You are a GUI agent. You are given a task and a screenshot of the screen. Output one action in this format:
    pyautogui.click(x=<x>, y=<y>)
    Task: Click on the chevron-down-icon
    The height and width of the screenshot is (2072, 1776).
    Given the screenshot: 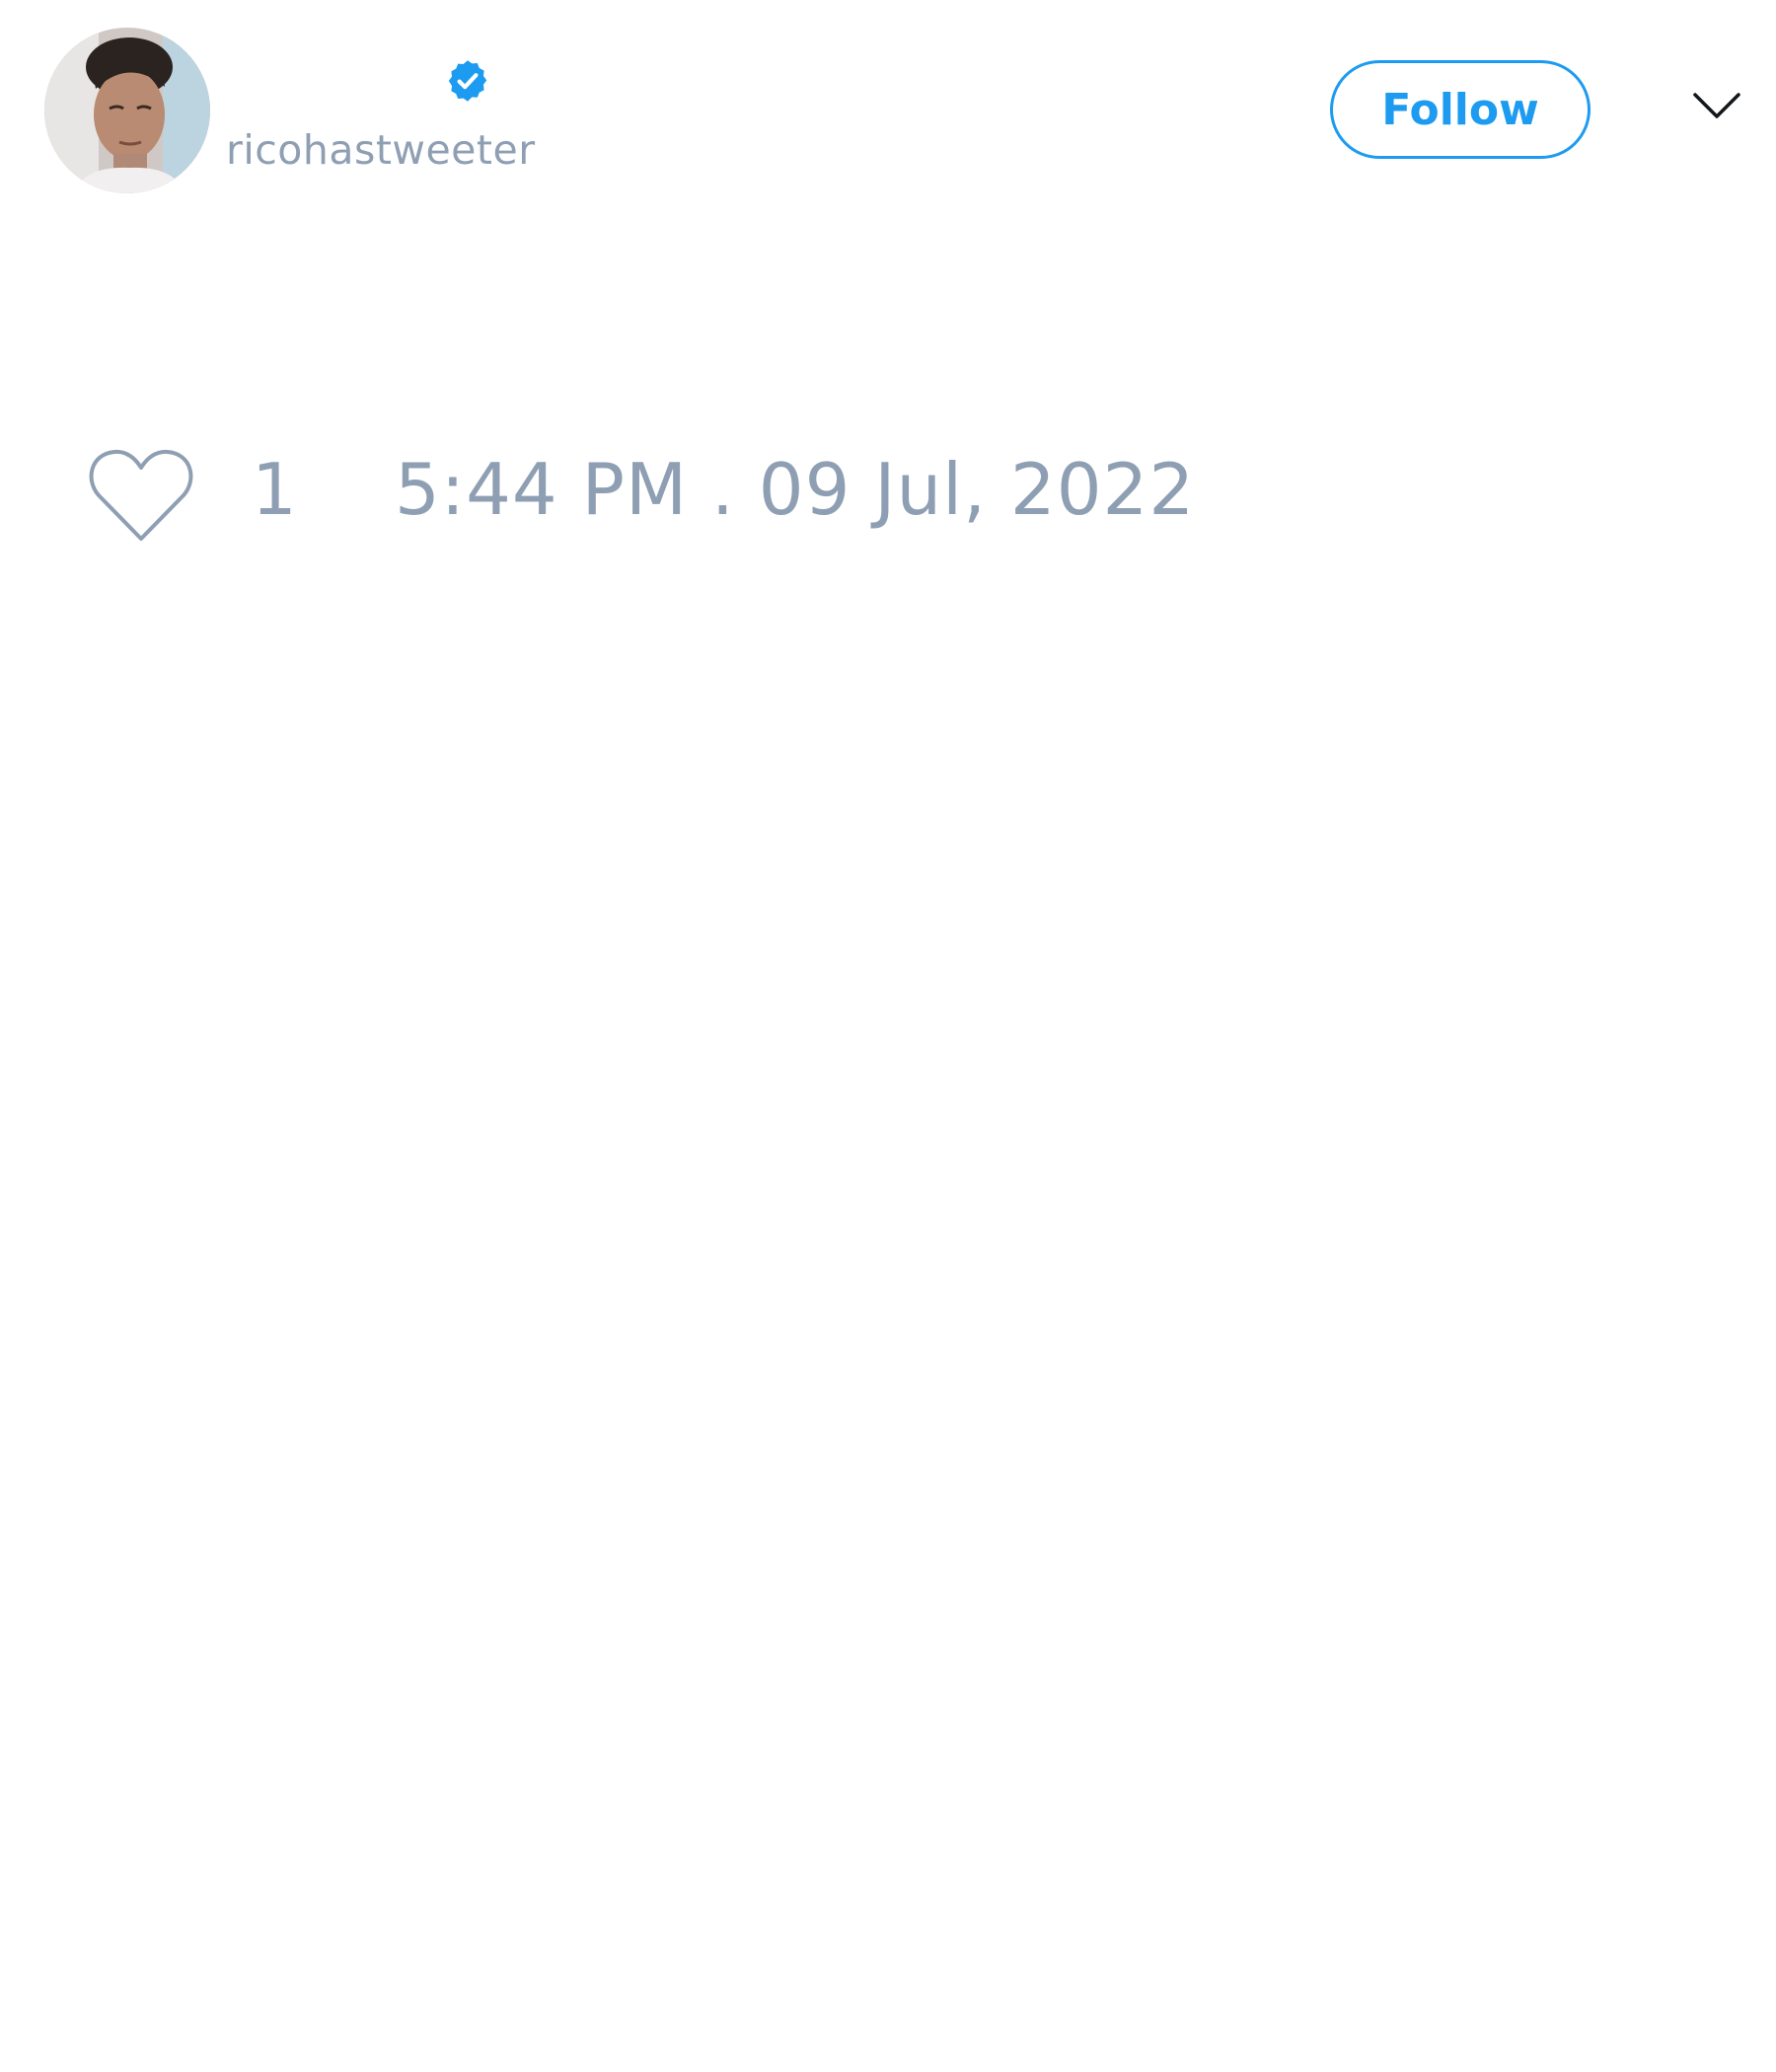 What is the action you would take?
    pyautogui.click(x=1717, y=106)
    